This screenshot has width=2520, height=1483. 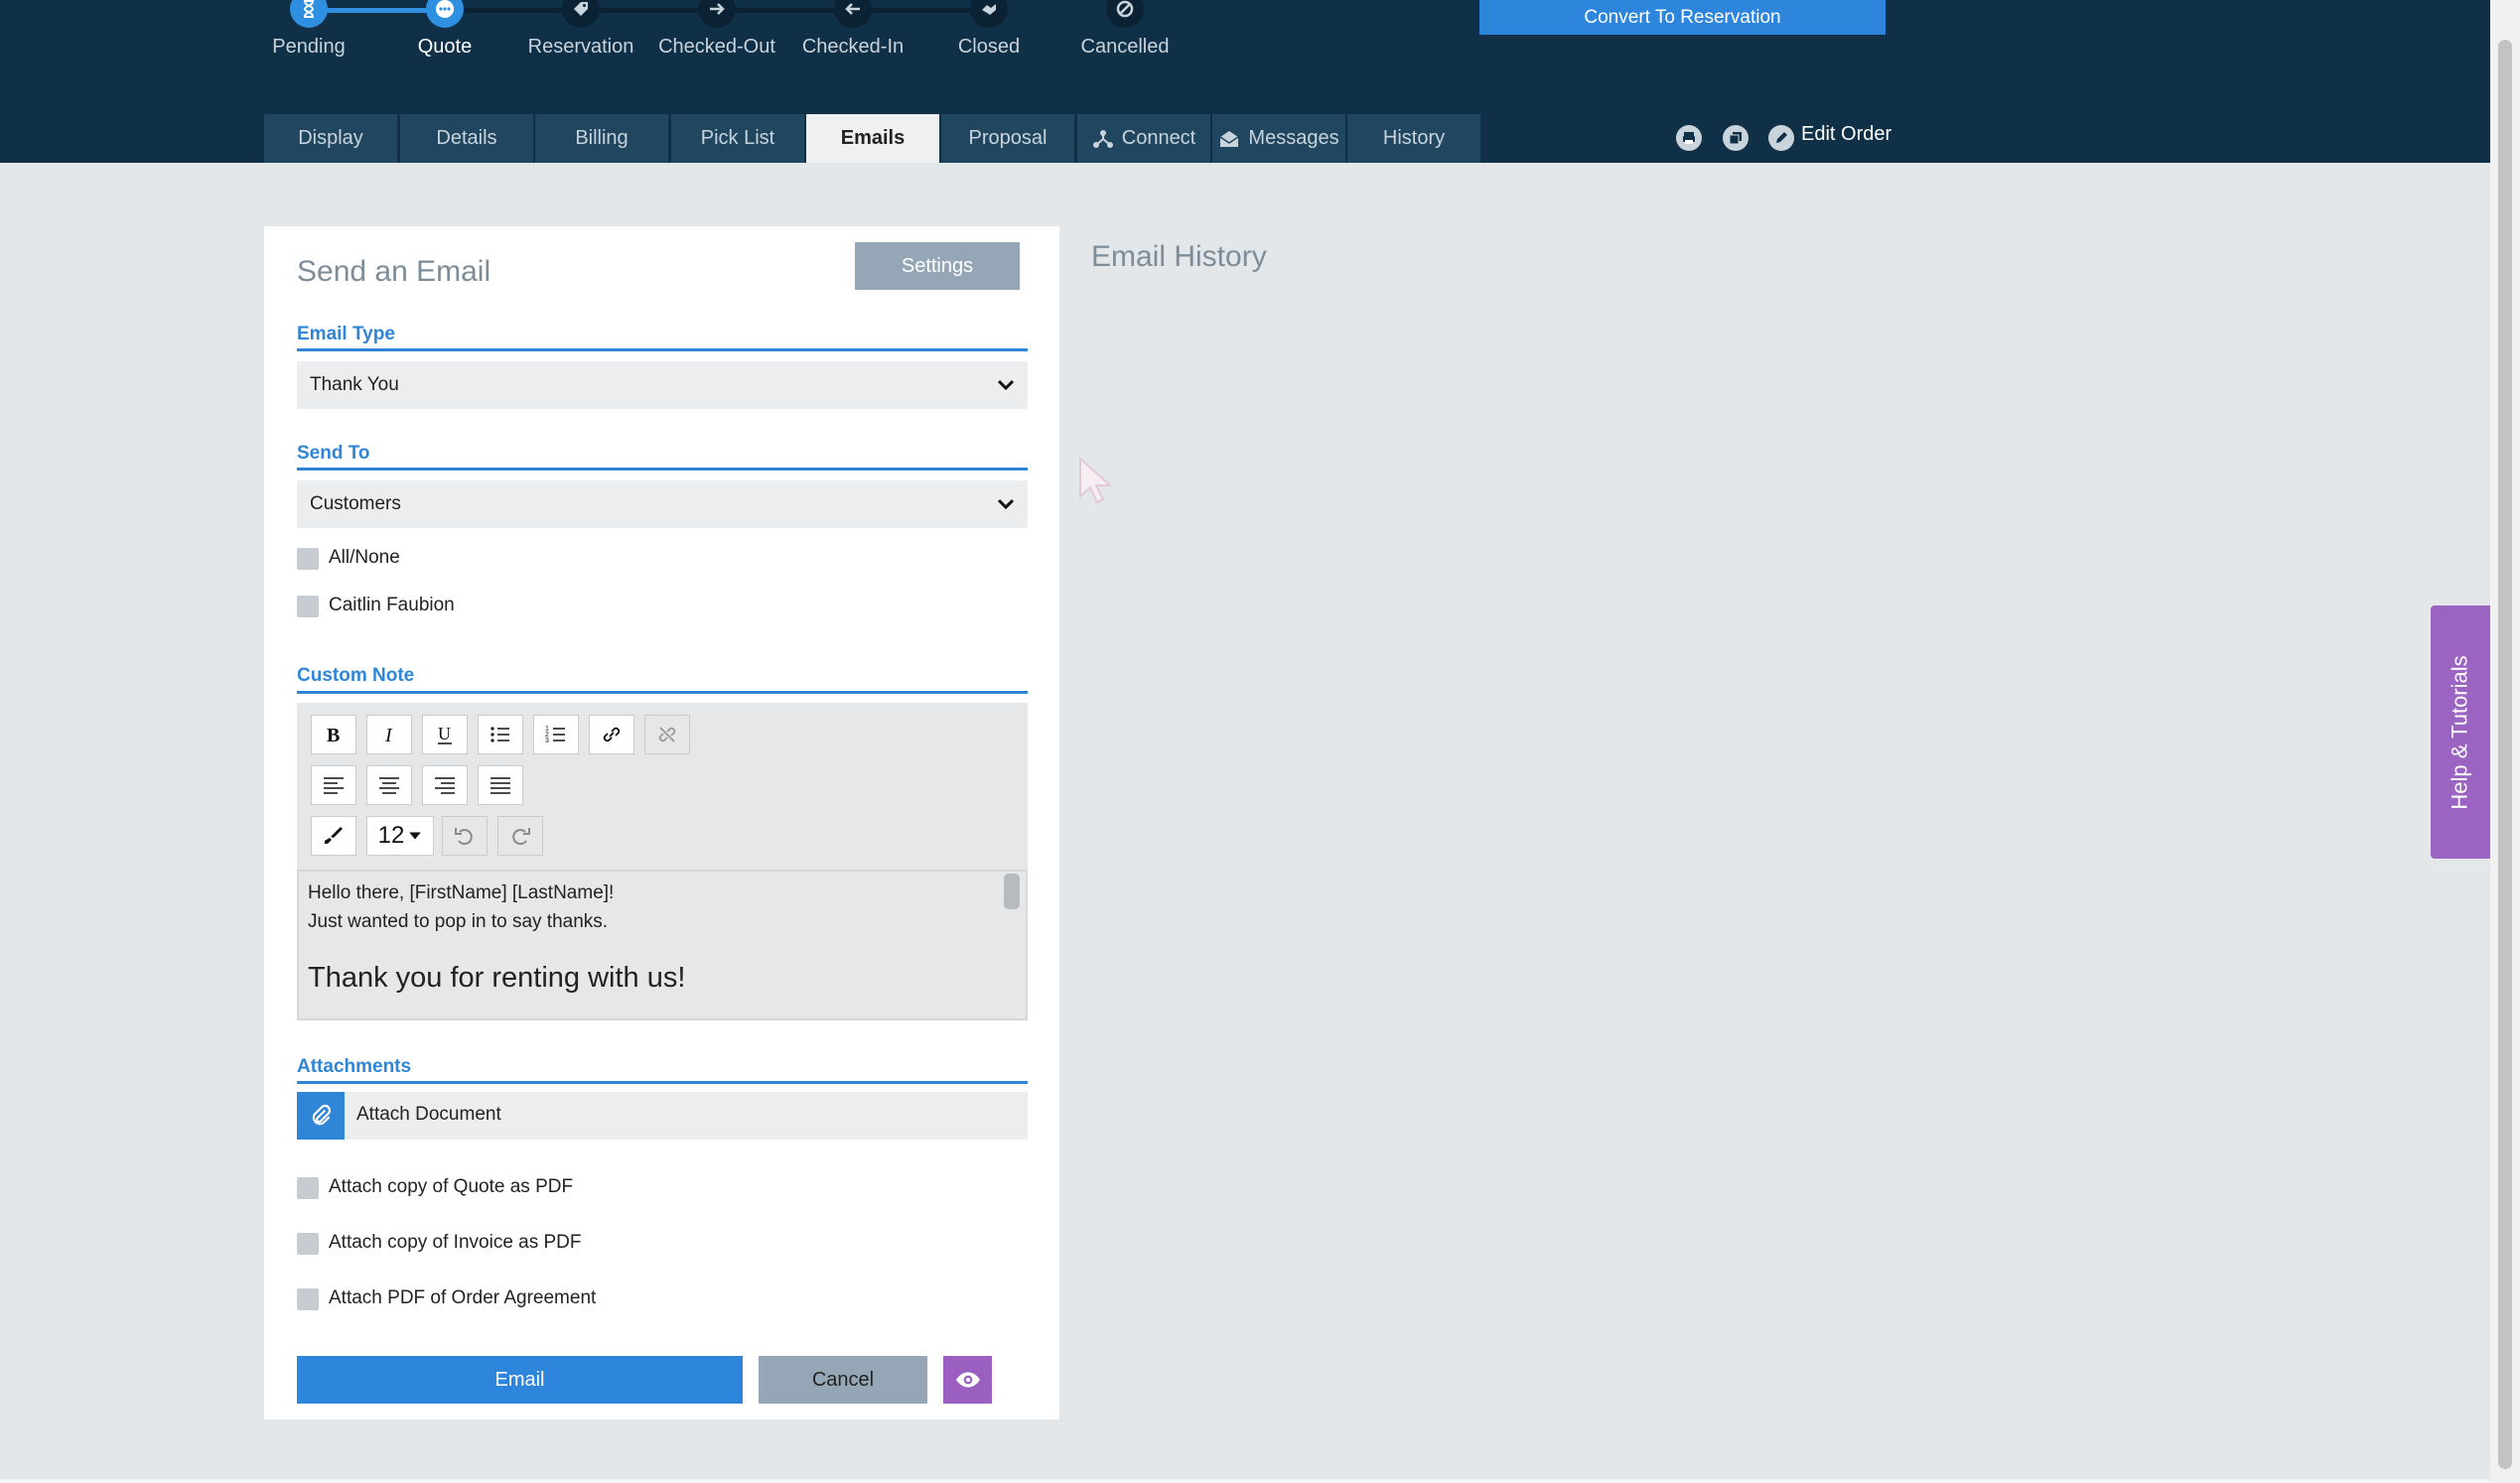 I want to click on tab-label: Billing, so click(x=602, y=138).